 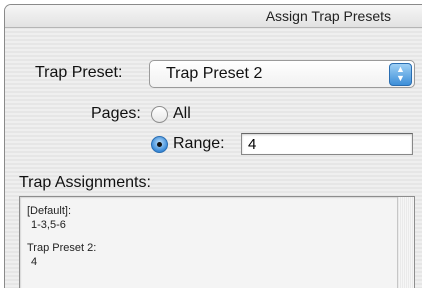 What do you see at coordinates (159, 114) in the screenshot?
I see `pages-all-radio` at bounding box center [159, 114].